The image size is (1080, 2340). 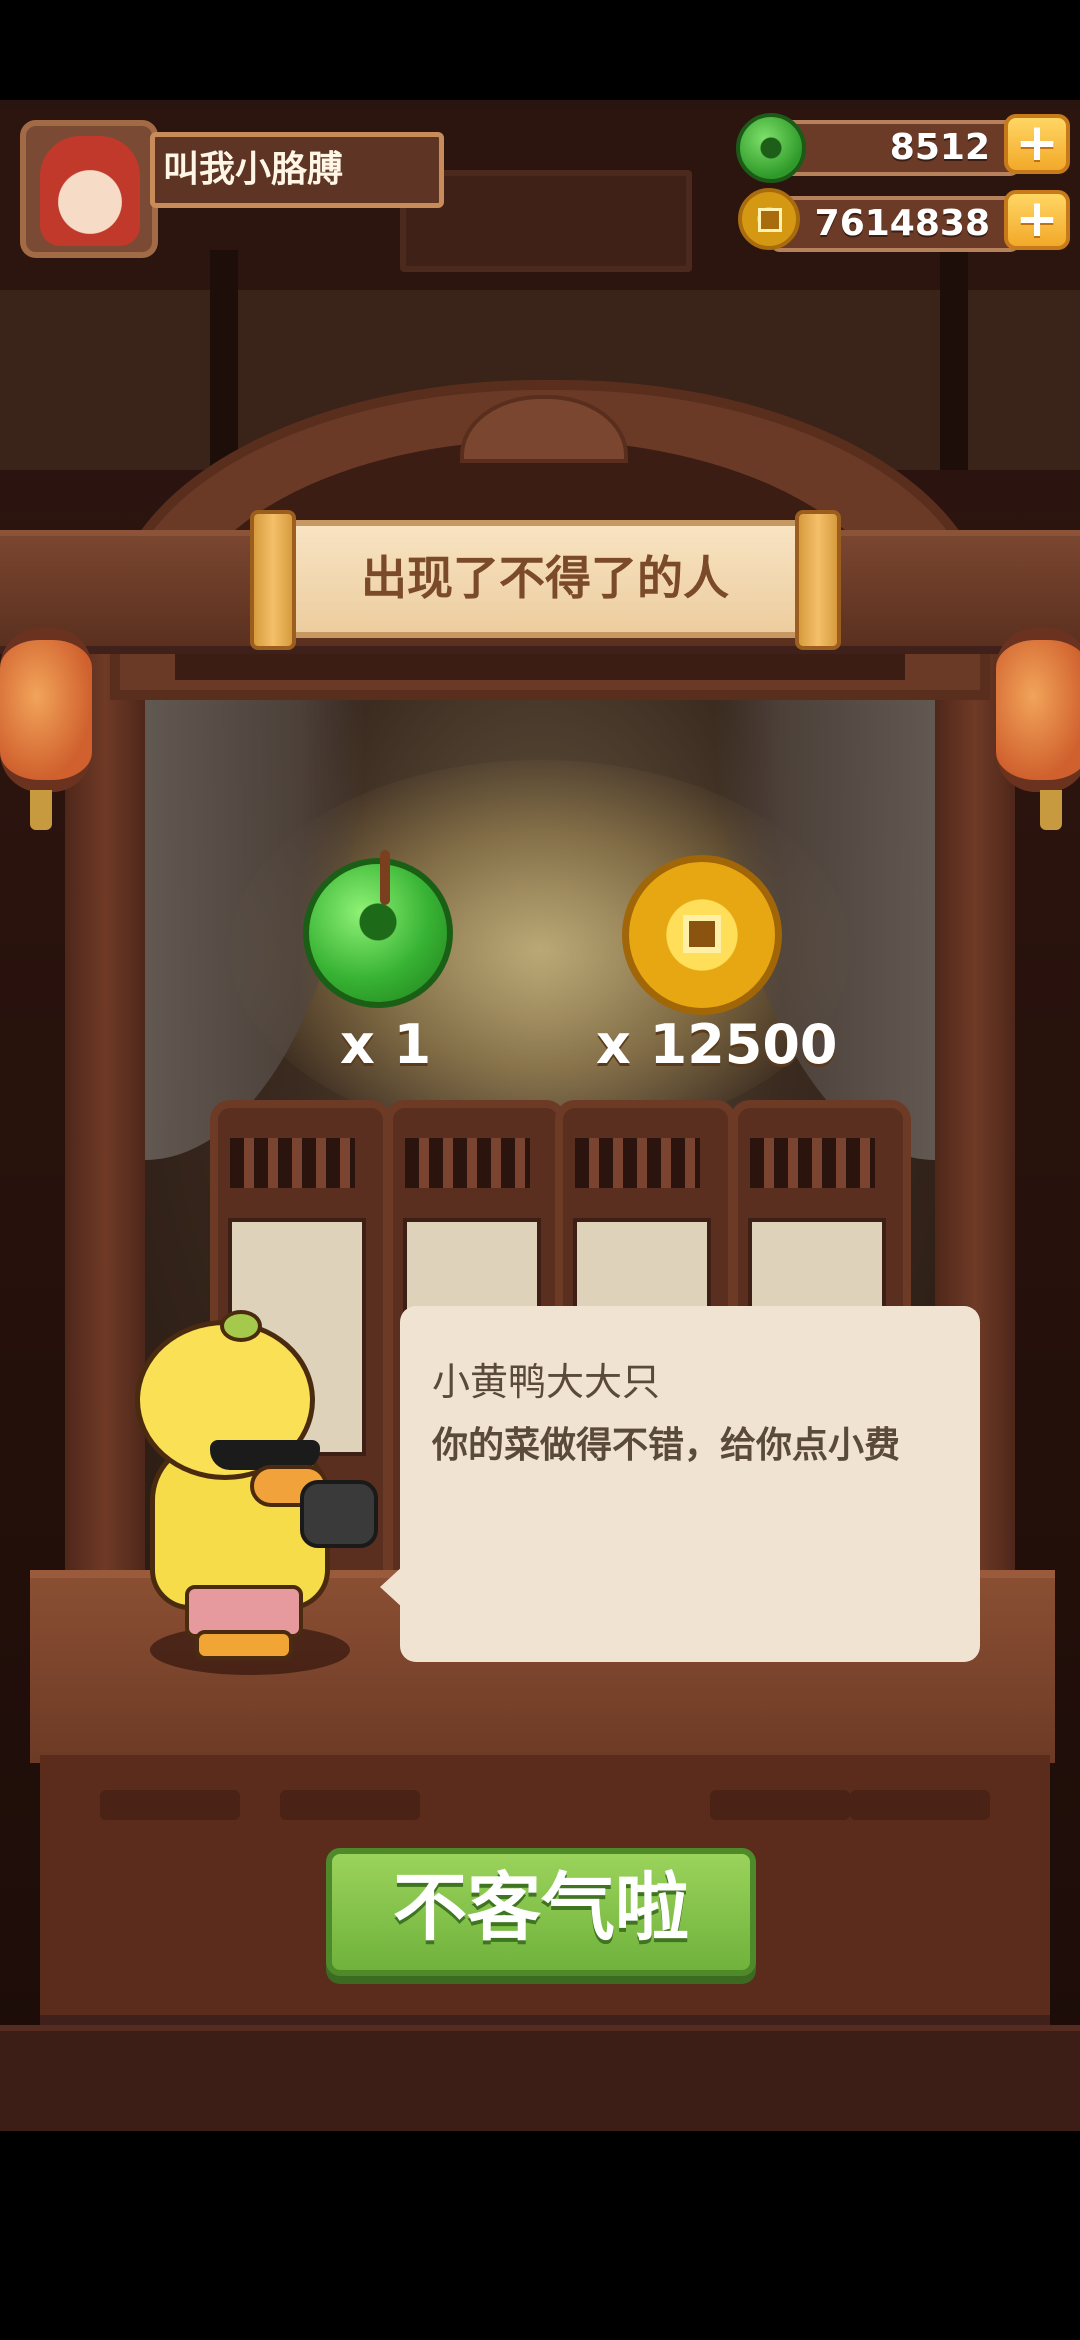 I want to click on avatar-portrait, so click(x=90, y=191).